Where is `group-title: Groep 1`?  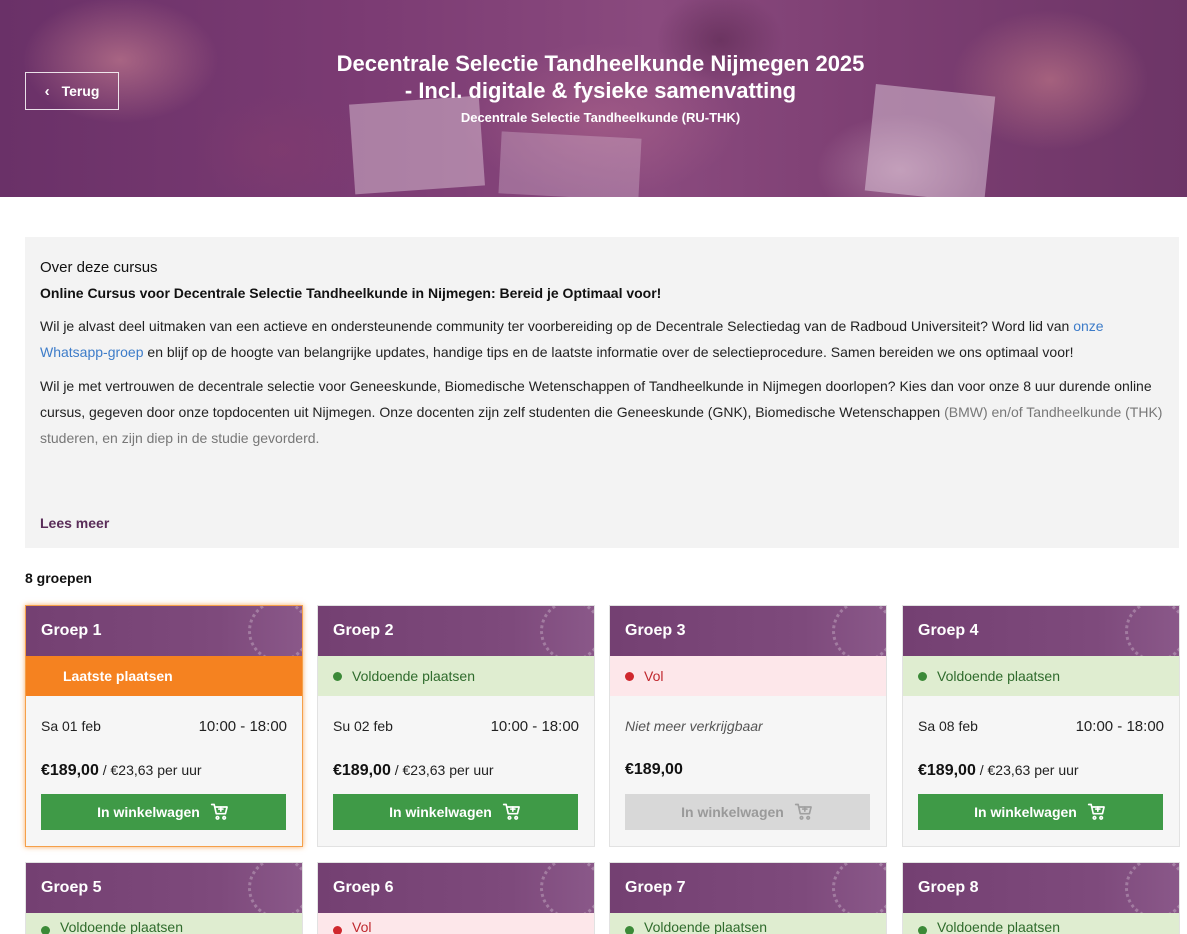 group-title: Groep 1 is located at coordinates (71, 630).